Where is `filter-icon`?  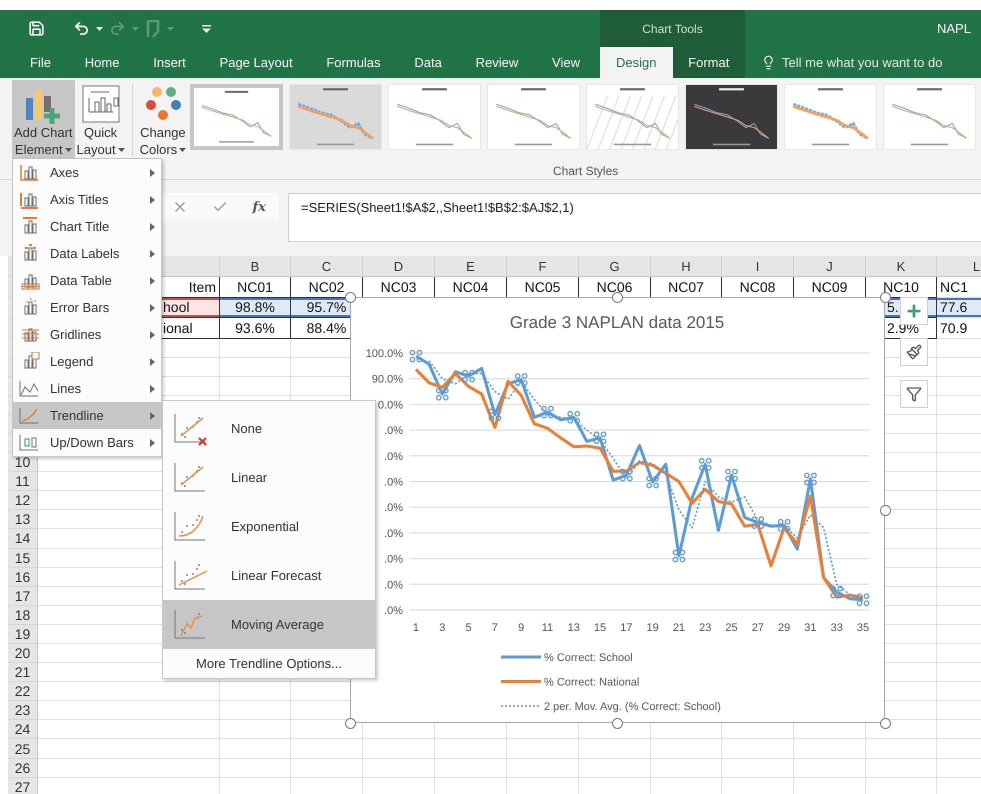
filter-icon is located at coordinates (914, 394).